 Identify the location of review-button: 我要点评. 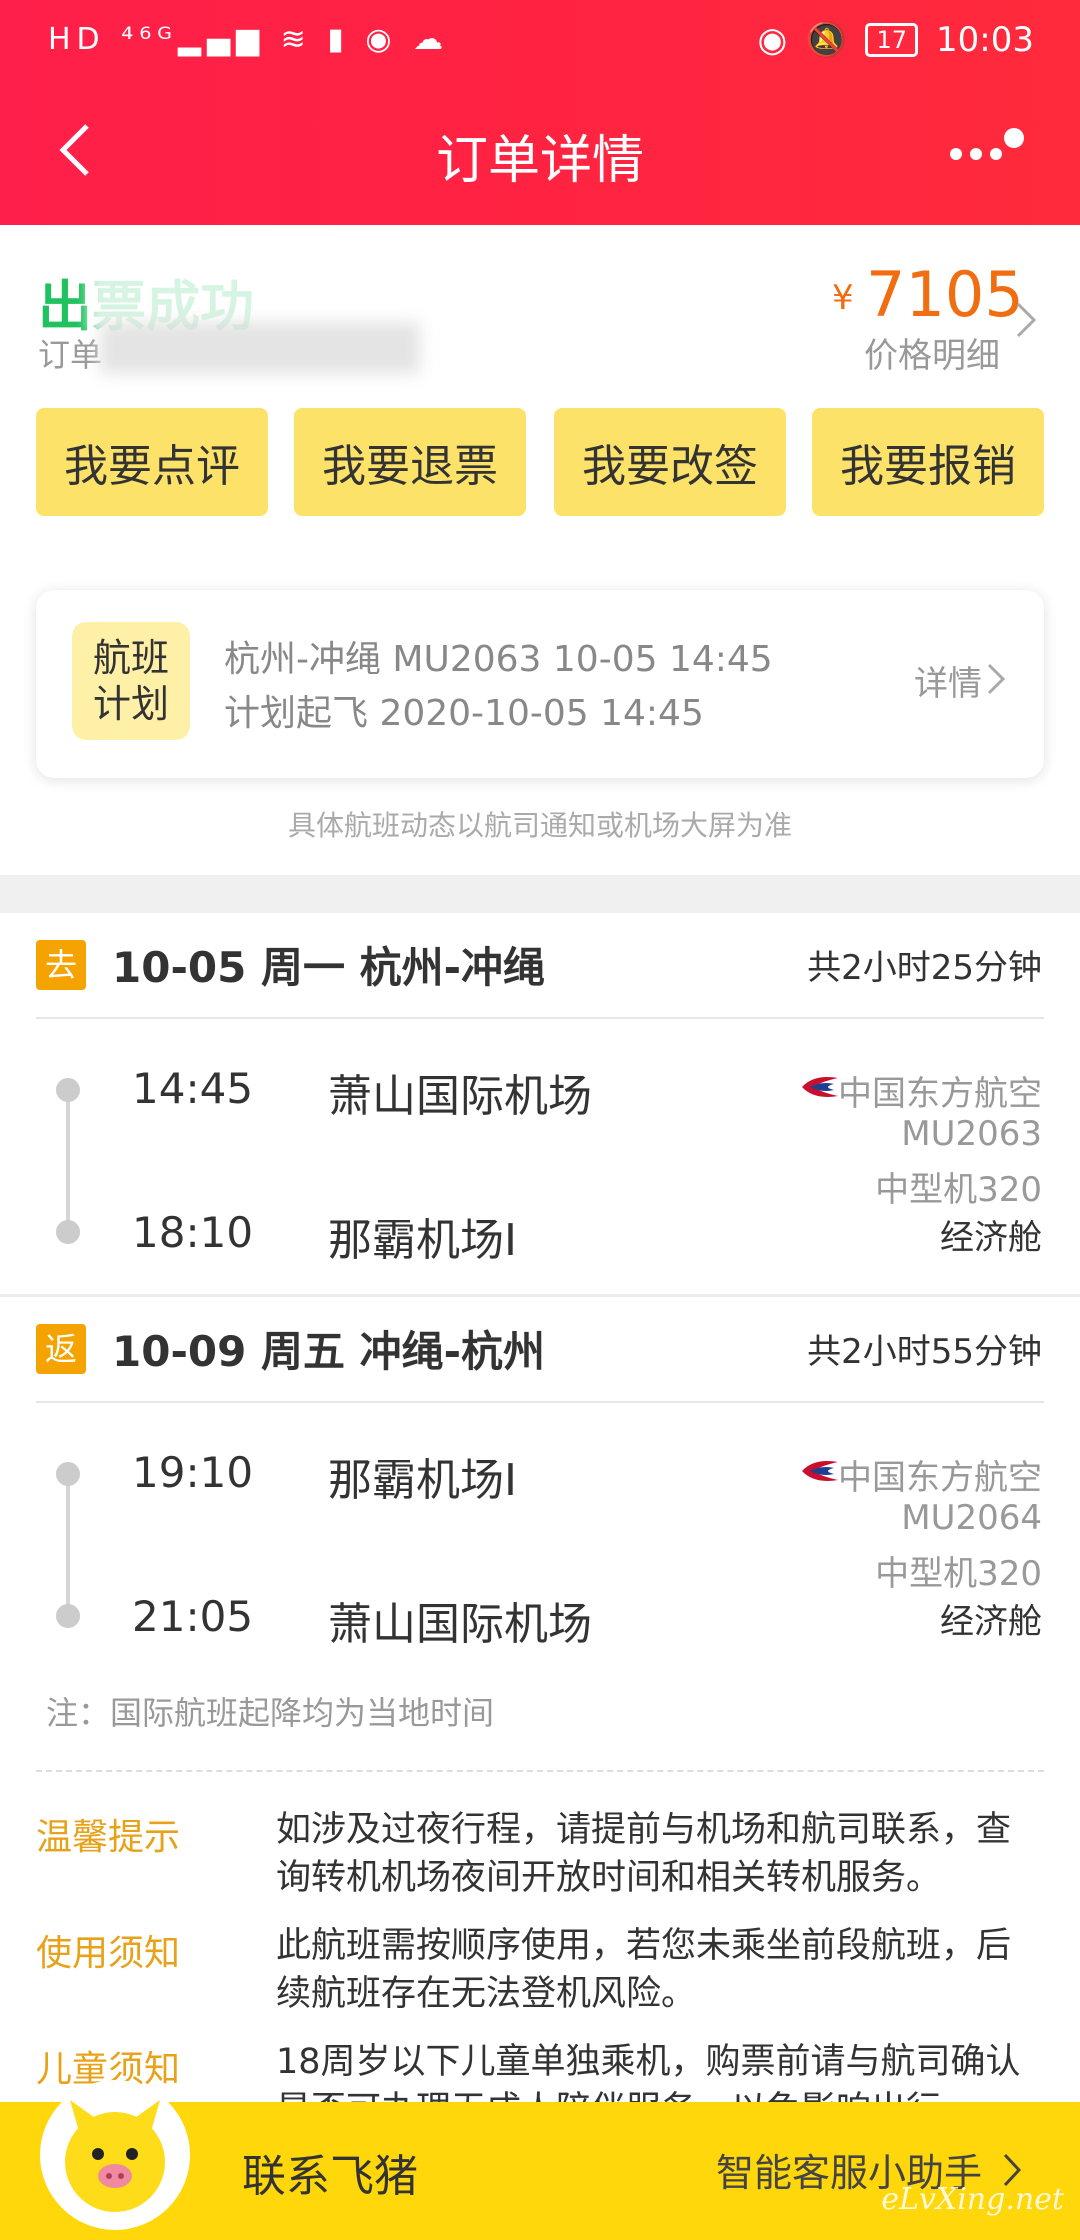
(152, 462).